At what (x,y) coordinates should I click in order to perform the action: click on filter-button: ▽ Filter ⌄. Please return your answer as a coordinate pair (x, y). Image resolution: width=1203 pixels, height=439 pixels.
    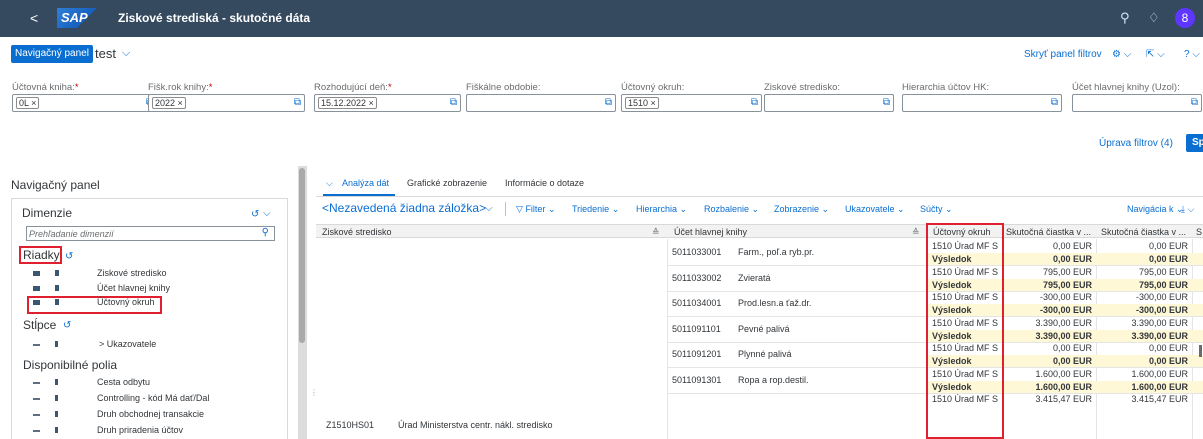
    Looking at the image, I should click on (535, 209).